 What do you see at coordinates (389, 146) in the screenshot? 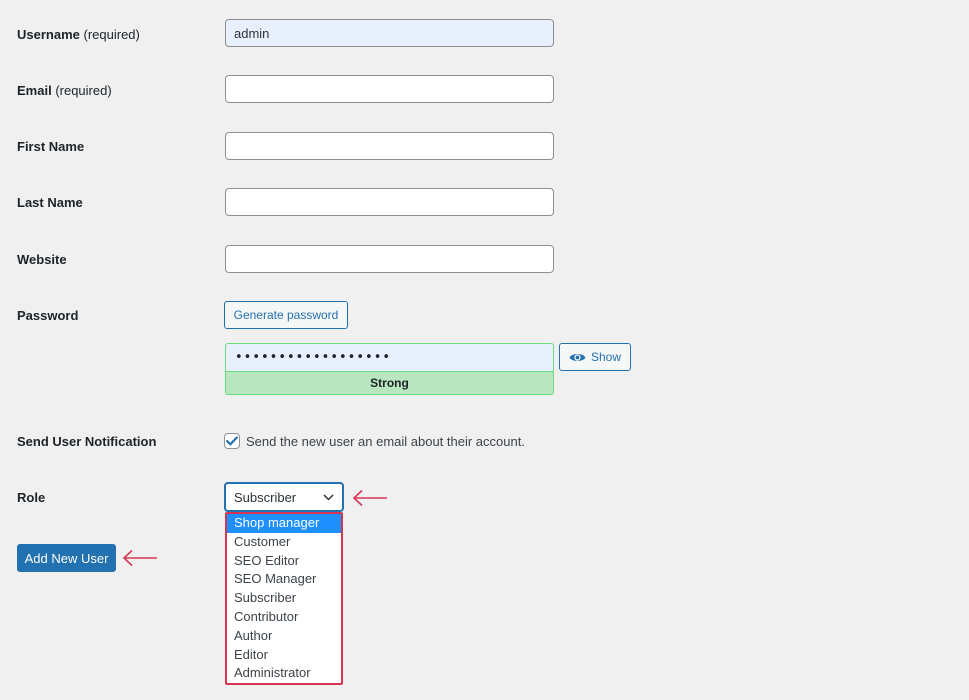
I see `first-name-input` at bounding box center [389, 146].